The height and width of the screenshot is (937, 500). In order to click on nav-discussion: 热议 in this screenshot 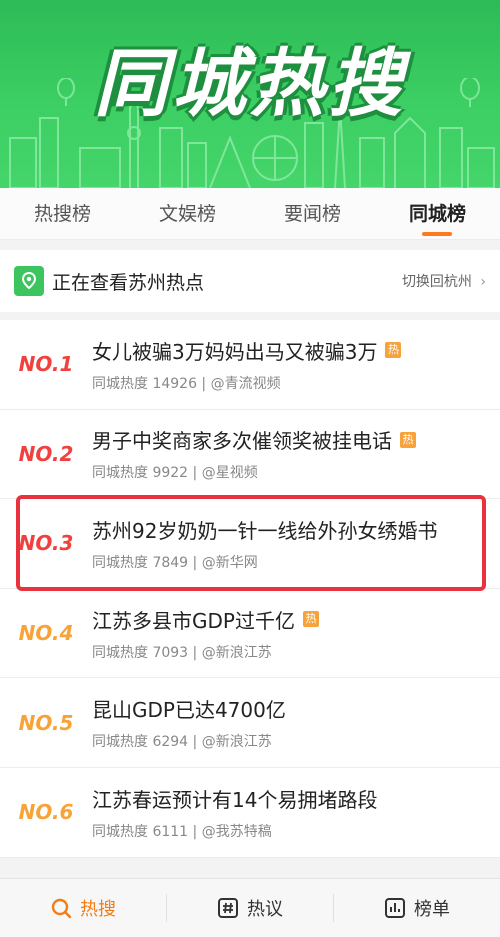, I will do `click(249, 908)`.